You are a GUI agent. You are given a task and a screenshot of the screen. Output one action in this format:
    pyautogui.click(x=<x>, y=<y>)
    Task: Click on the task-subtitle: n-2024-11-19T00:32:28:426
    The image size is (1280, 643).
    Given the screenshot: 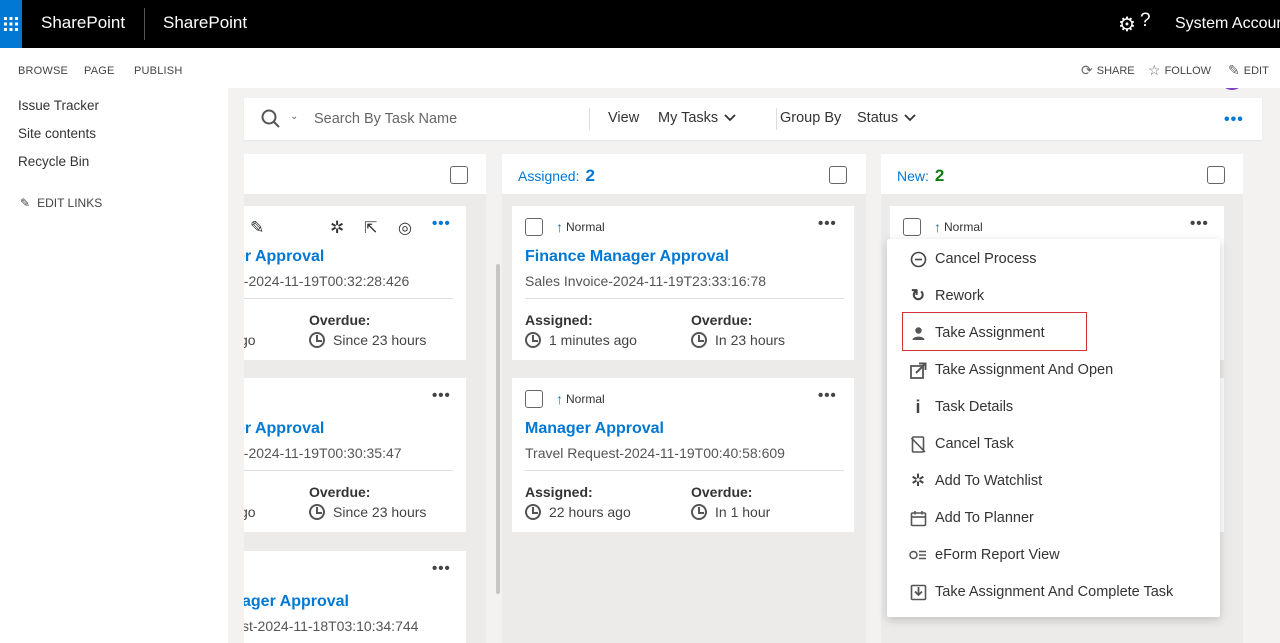 What is the action you would take?
    pyautogui.click(x=327, y=281)
    